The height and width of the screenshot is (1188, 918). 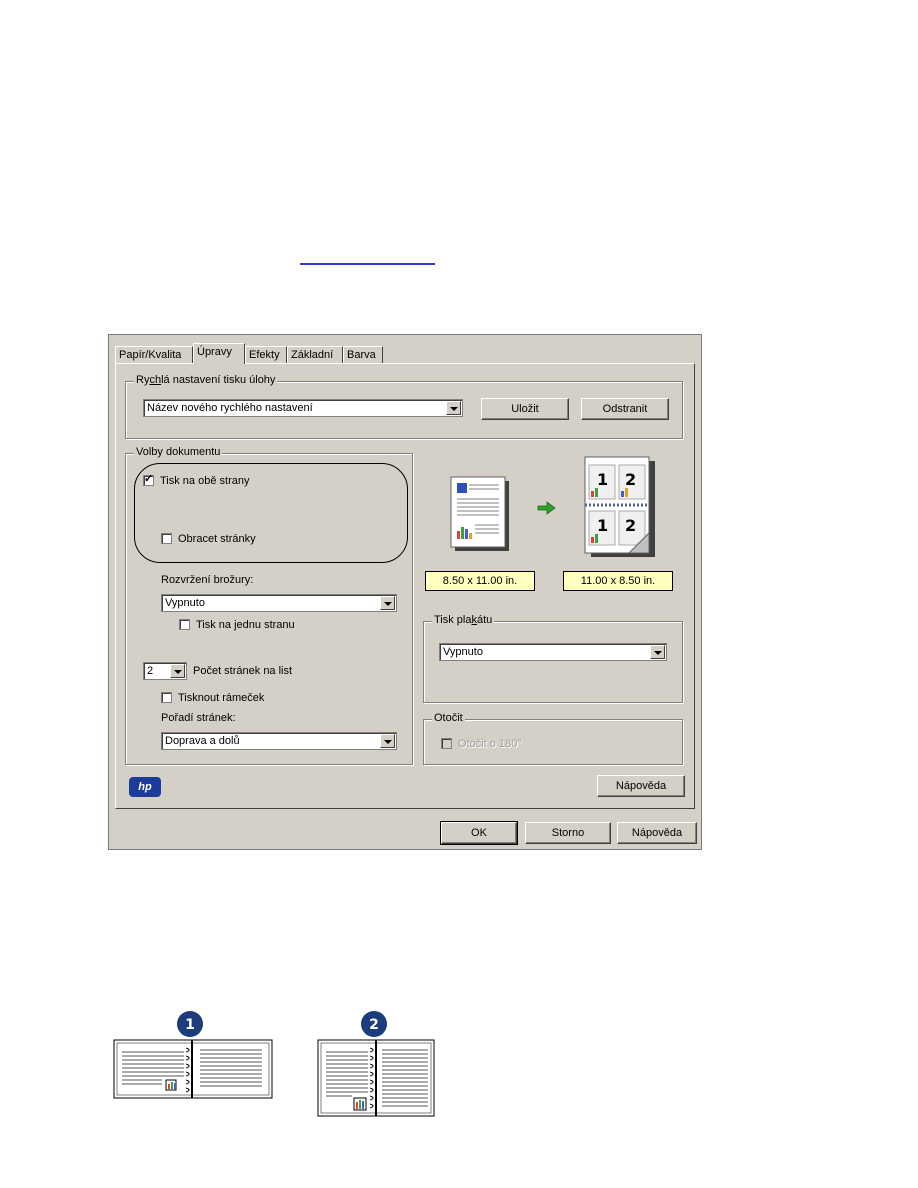 What do you see at coordinates (553, 652) in the screenshot?
I see `poster-combo: Vypnuto` at bounding box center [553, 652].